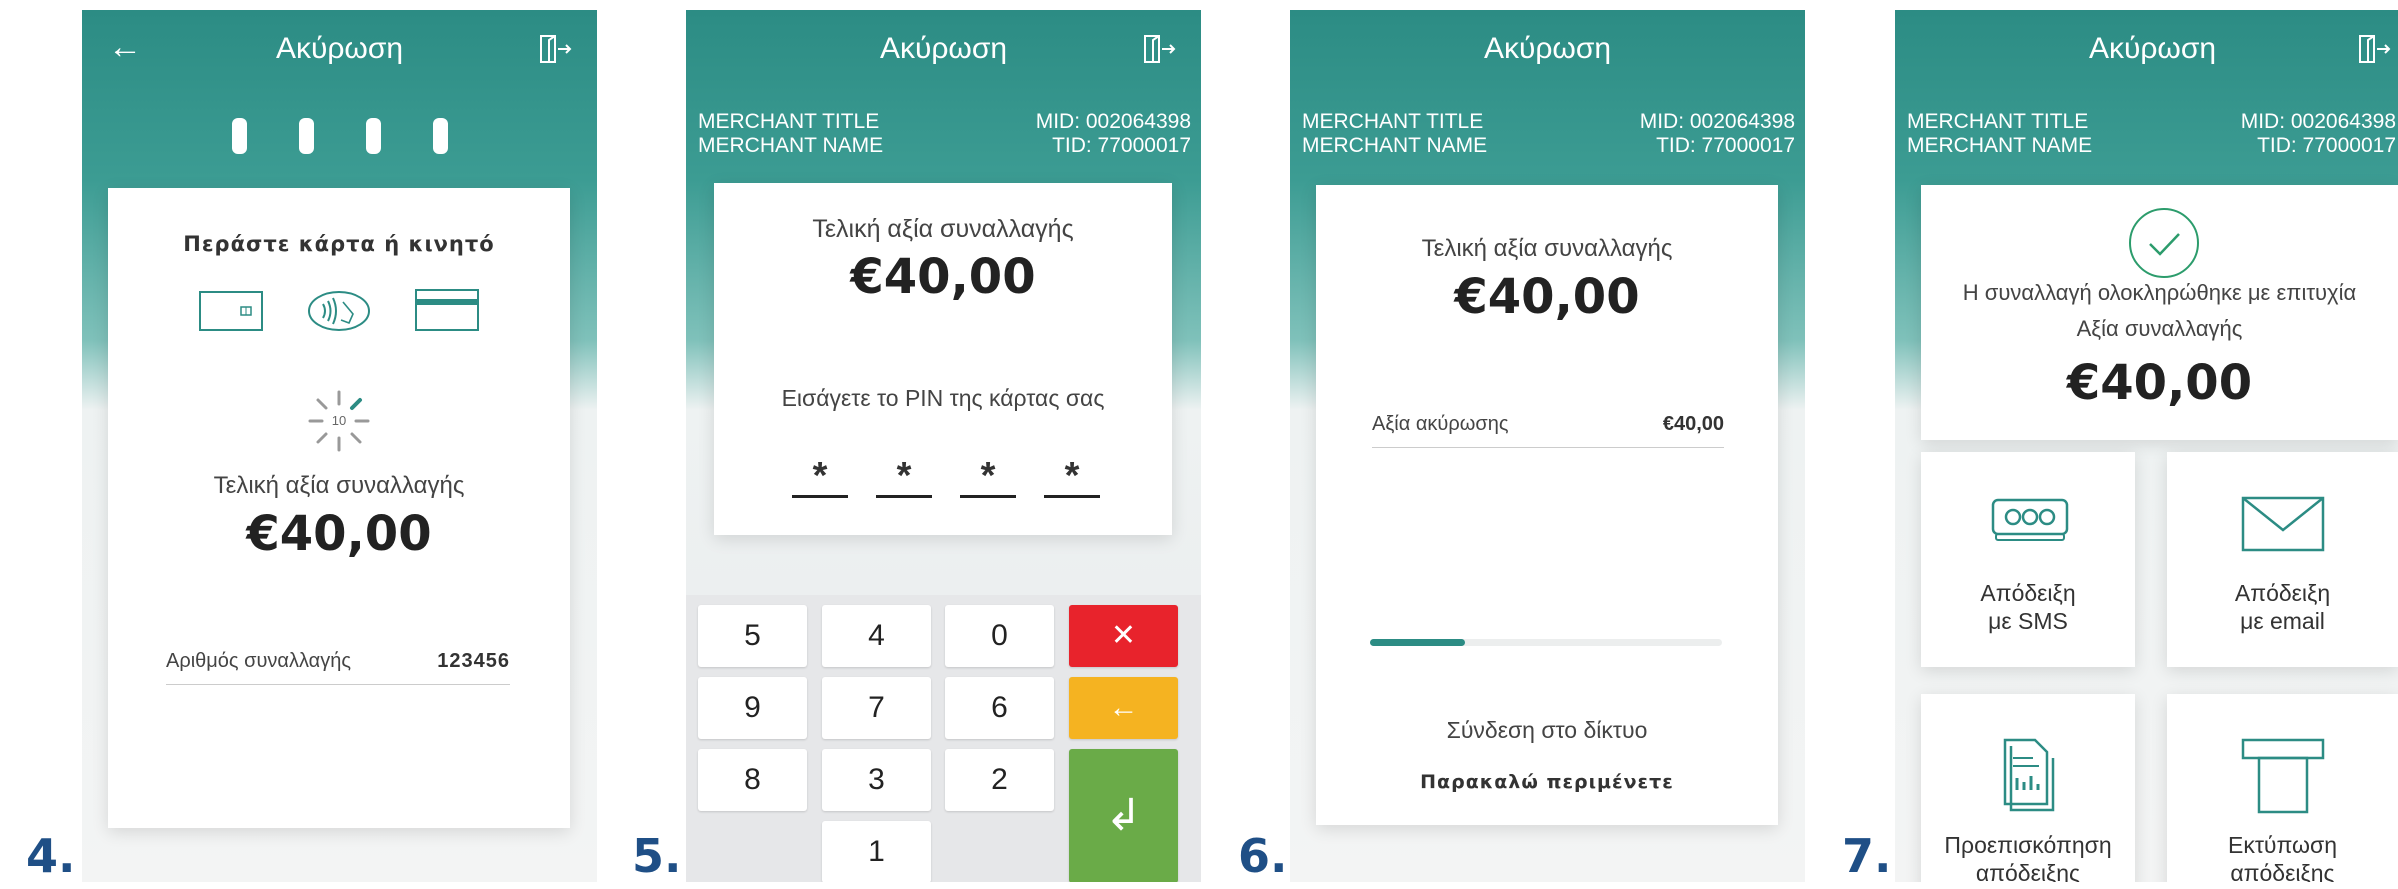  I want to click on print-receipt-tile: Εκτύπωση απόδειξης, so click(2282, 788).